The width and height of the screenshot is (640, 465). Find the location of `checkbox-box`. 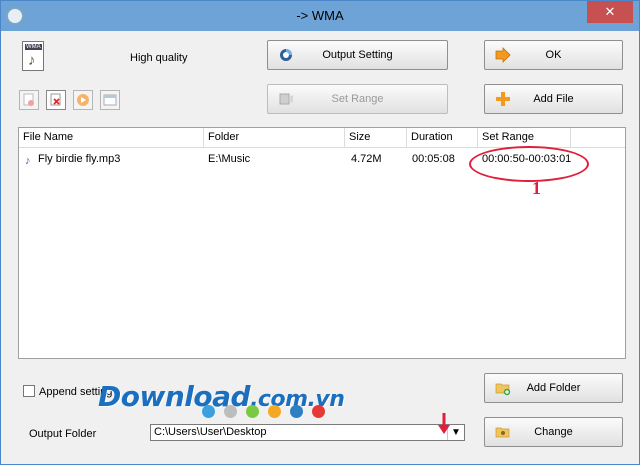

checkbox-box is located at coordinates (29, 391).